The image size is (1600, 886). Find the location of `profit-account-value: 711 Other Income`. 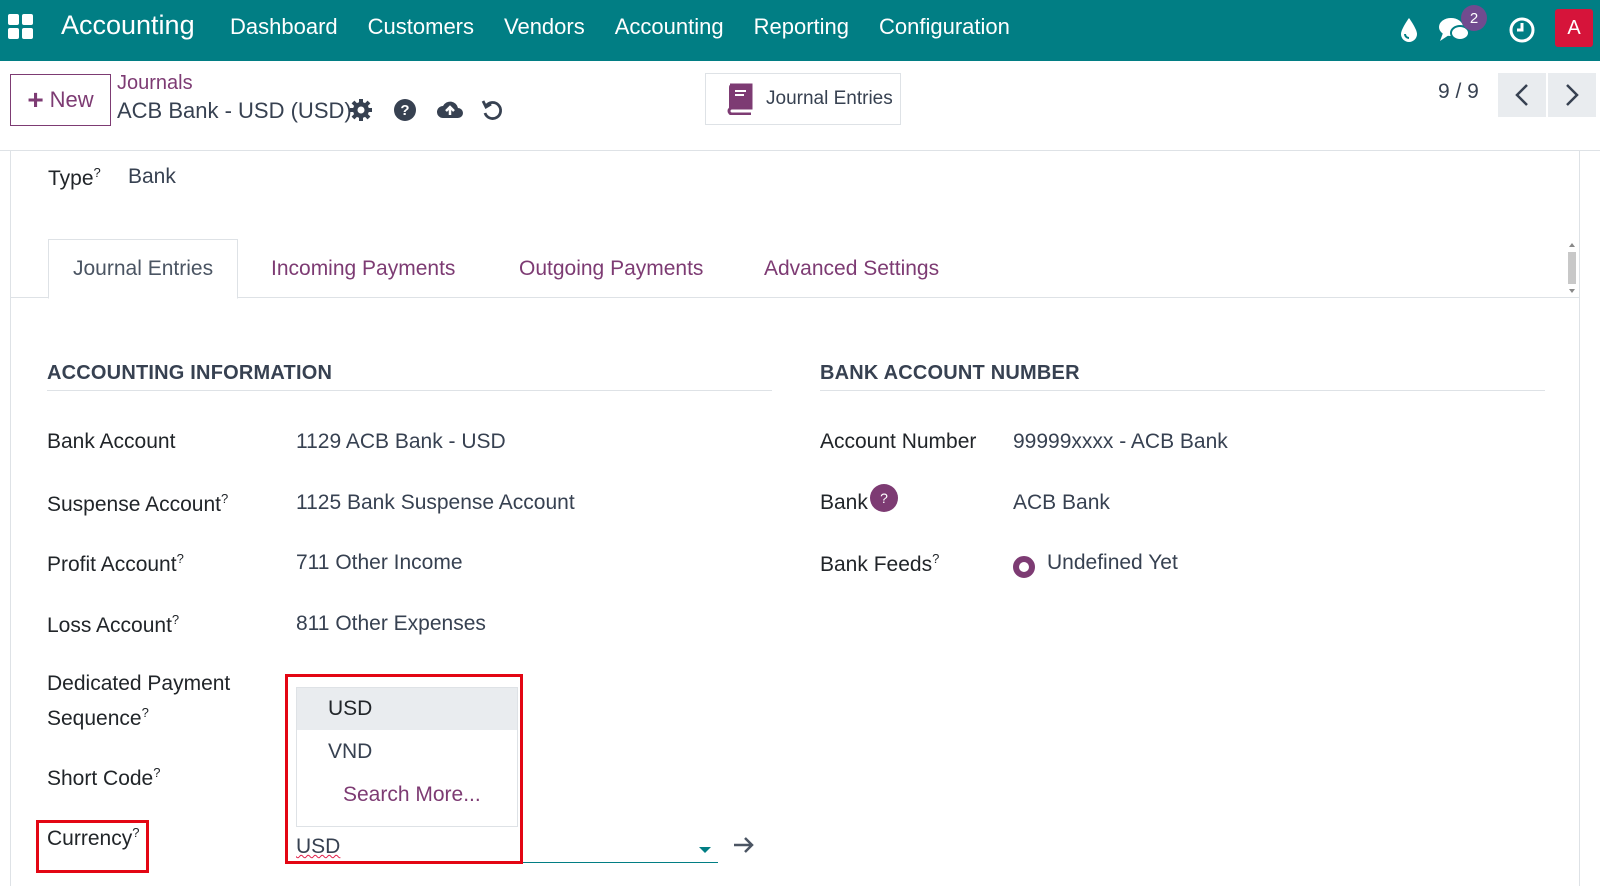

profit-account-value: 711 Other Income is located at coordinates (379, 563).